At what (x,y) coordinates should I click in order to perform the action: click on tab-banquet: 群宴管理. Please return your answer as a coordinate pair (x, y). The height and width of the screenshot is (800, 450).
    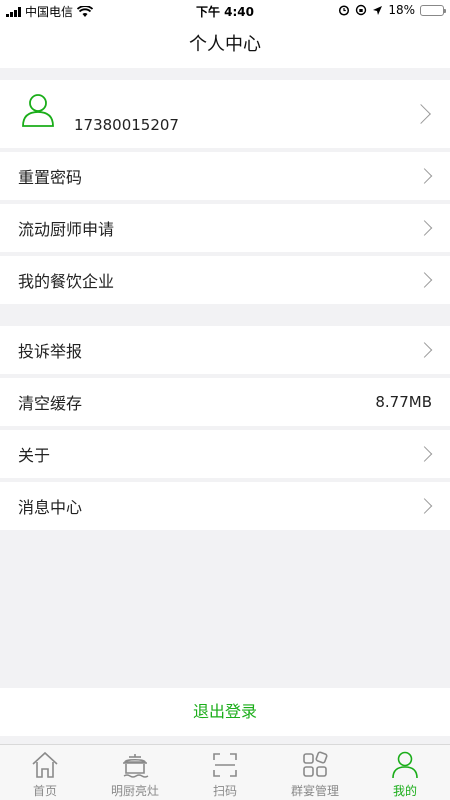
    Looking at the image, I should click on (315, 772).